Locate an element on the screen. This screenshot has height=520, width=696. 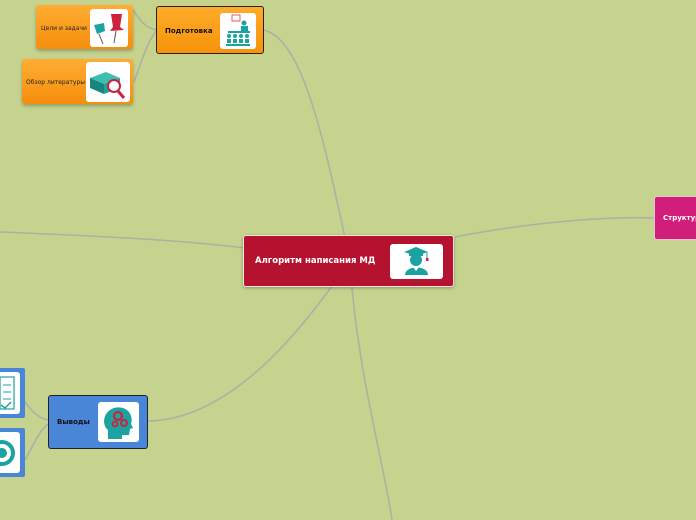
node-literature: Обзор литературы is located at coordinates (77, 81).